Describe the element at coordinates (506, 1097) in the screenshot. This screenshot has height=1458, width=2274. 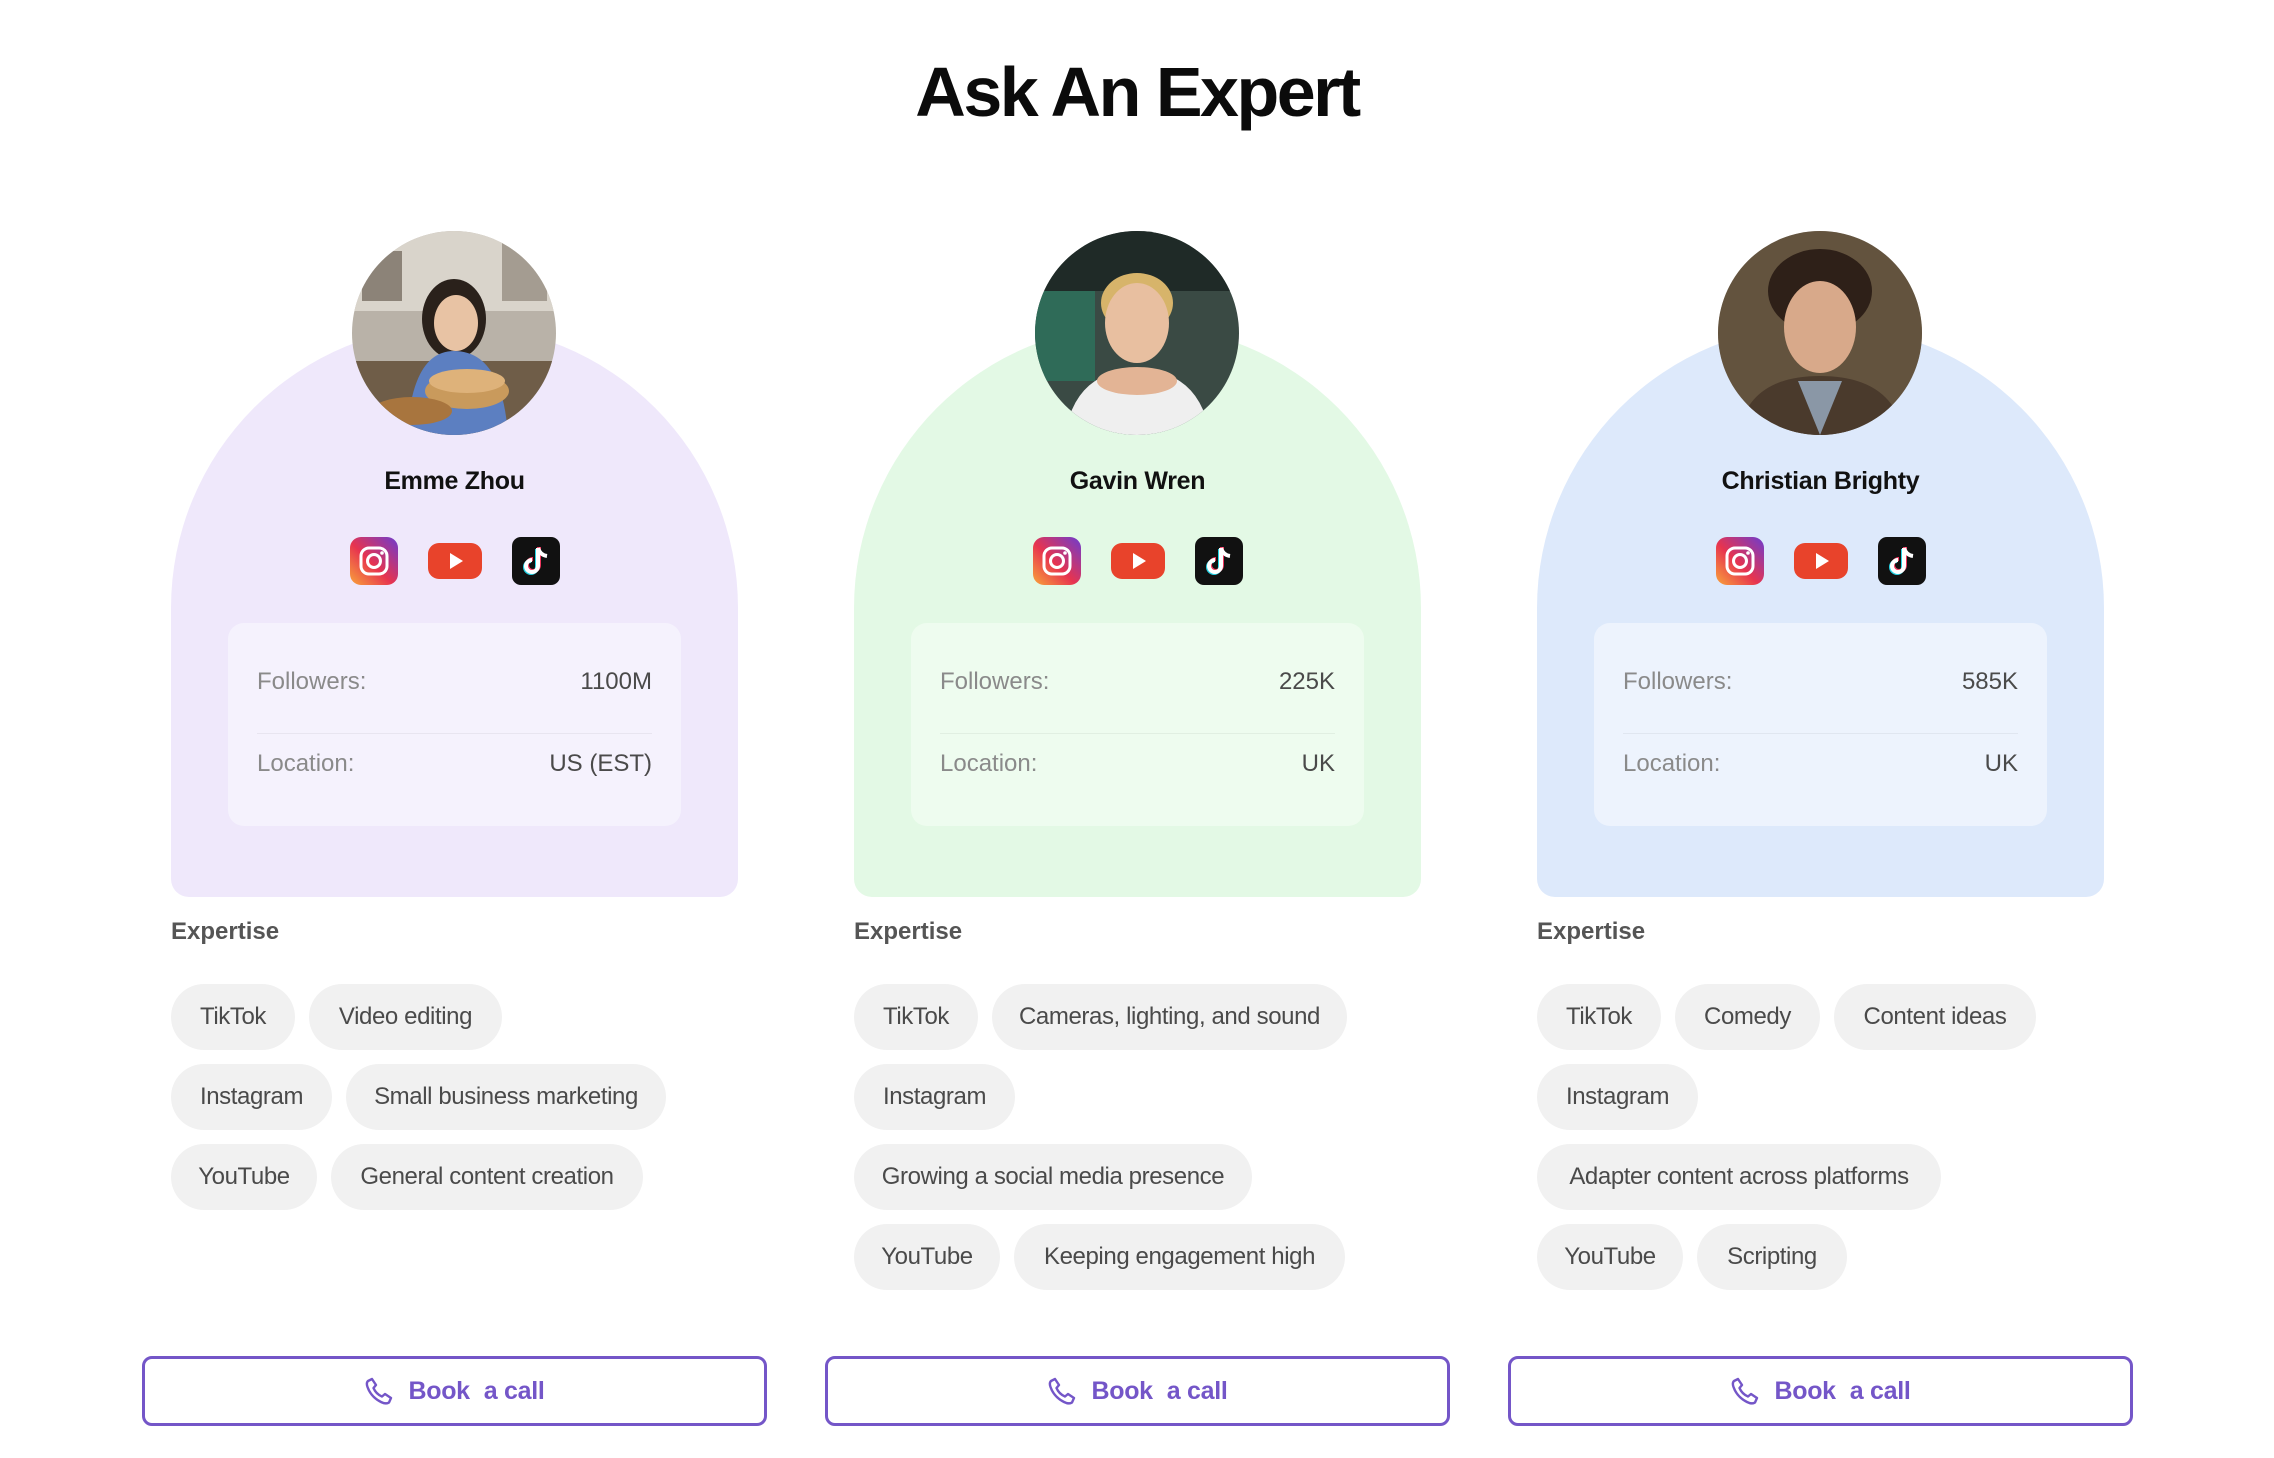
I see `expertise-tag: Small business marketing` at that location.